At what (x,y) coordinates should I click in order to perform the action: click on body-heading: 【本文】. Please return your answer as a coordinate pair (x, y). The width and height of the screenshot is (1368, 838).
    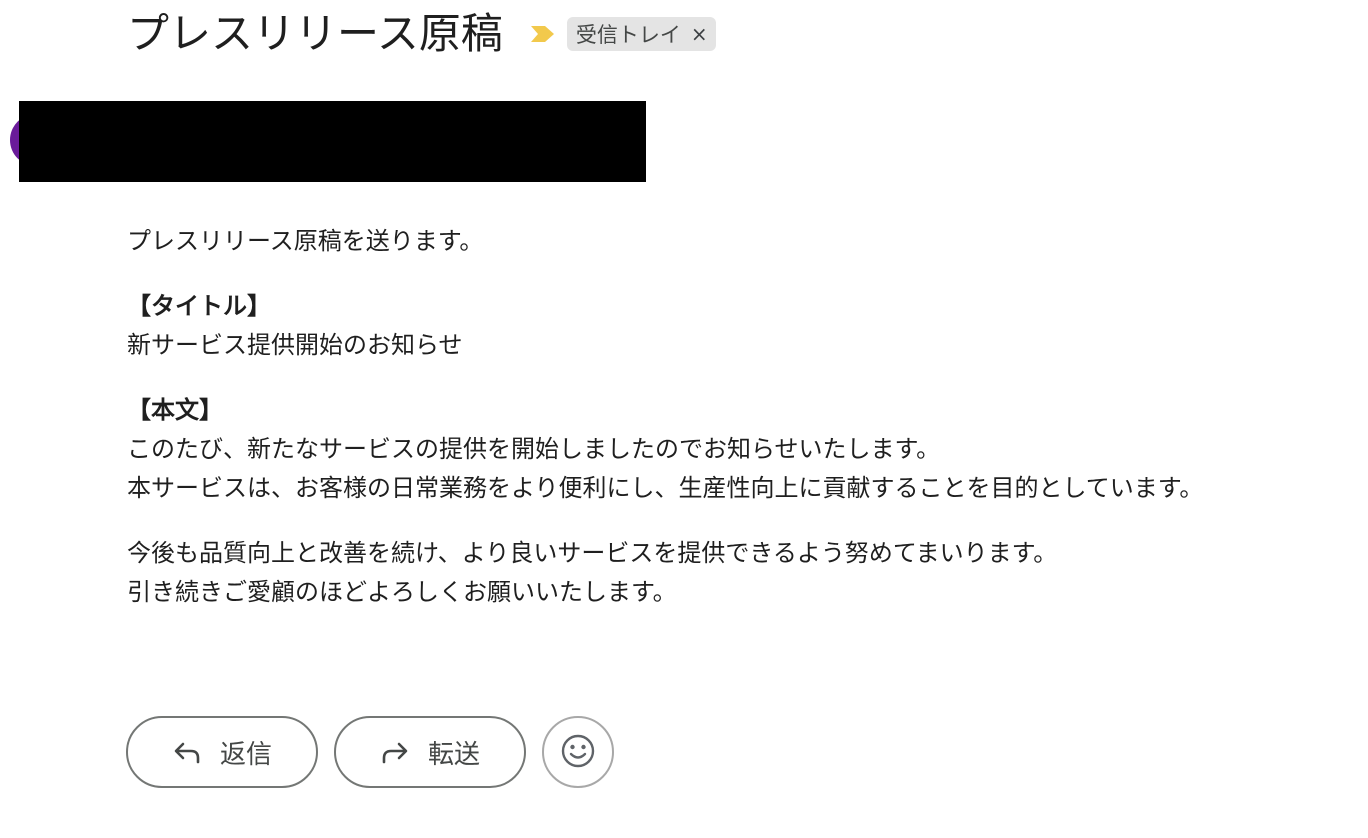
    Looking at the image, I should click on (175, 410).